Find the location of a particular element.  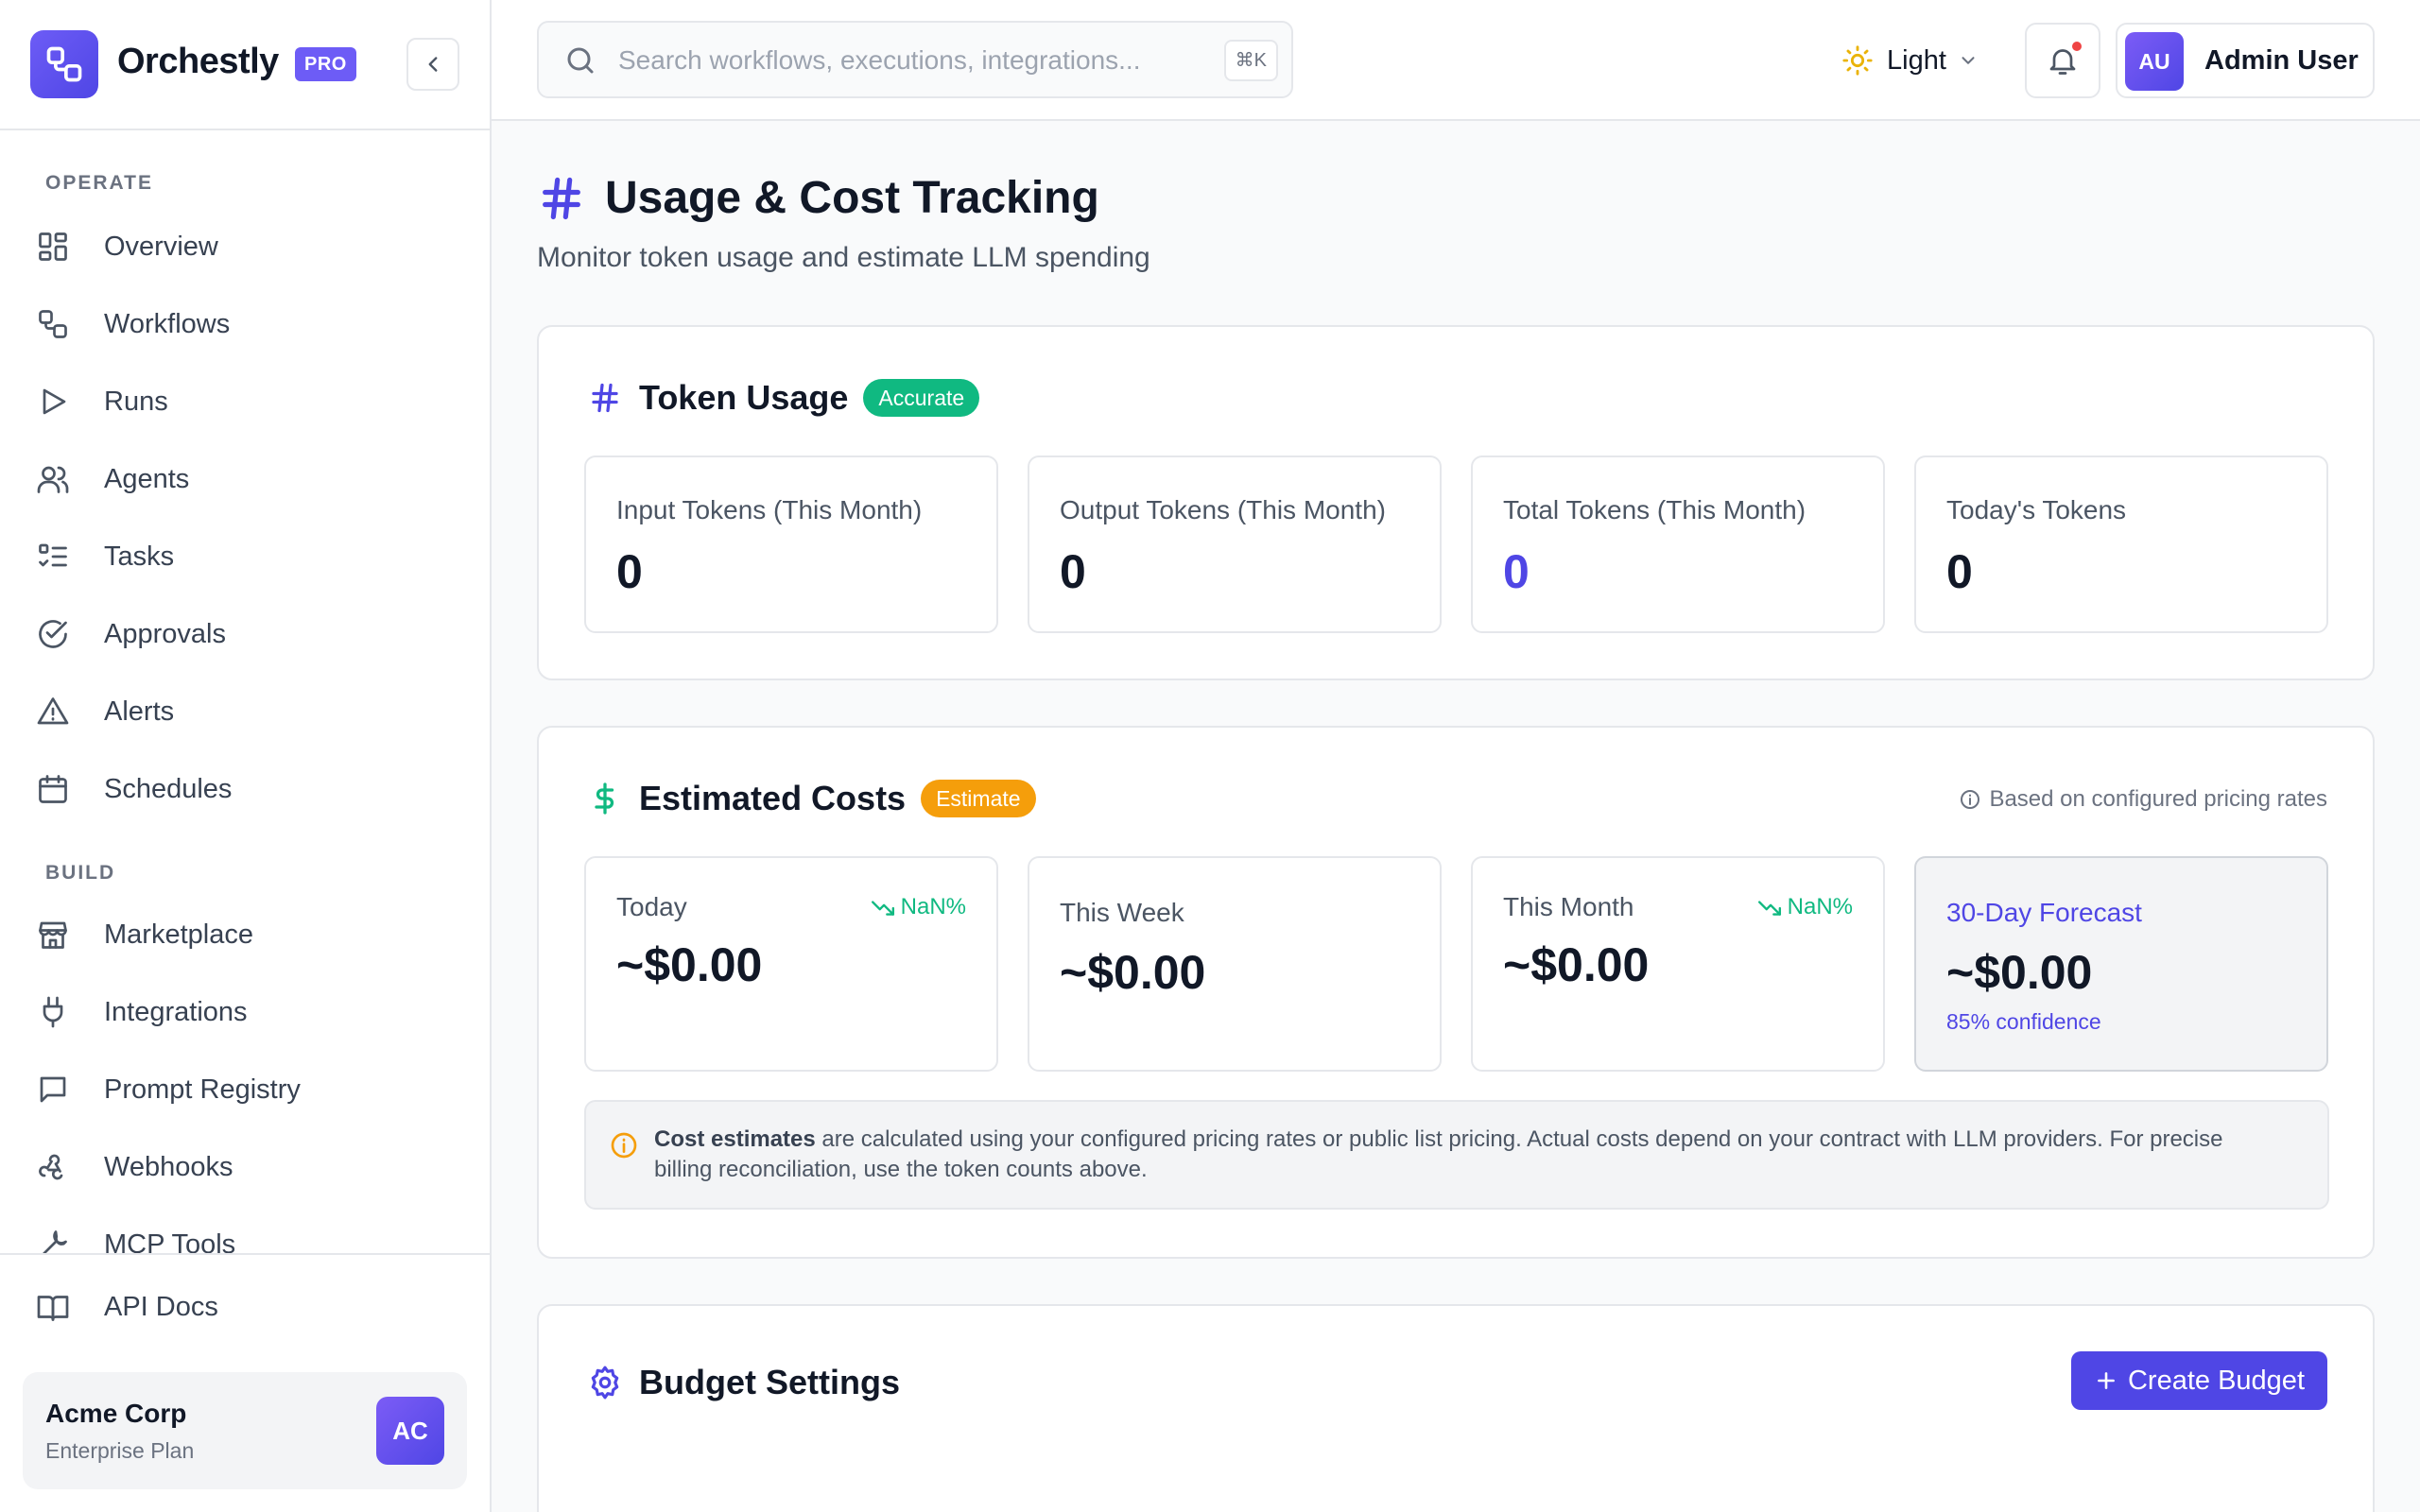

theme-toggle: Light is located at coordinates (1910, 60).